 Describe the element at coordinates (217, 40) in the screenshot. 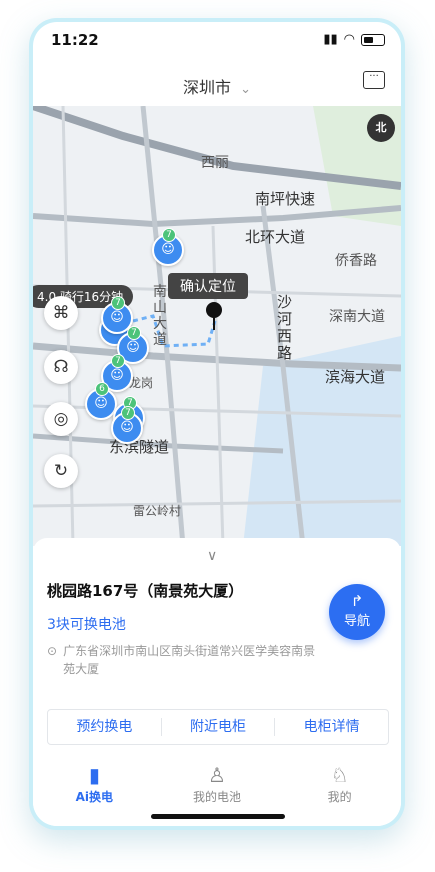

I see `status-bar: 11:22 ▮▮ ◠` at that location.